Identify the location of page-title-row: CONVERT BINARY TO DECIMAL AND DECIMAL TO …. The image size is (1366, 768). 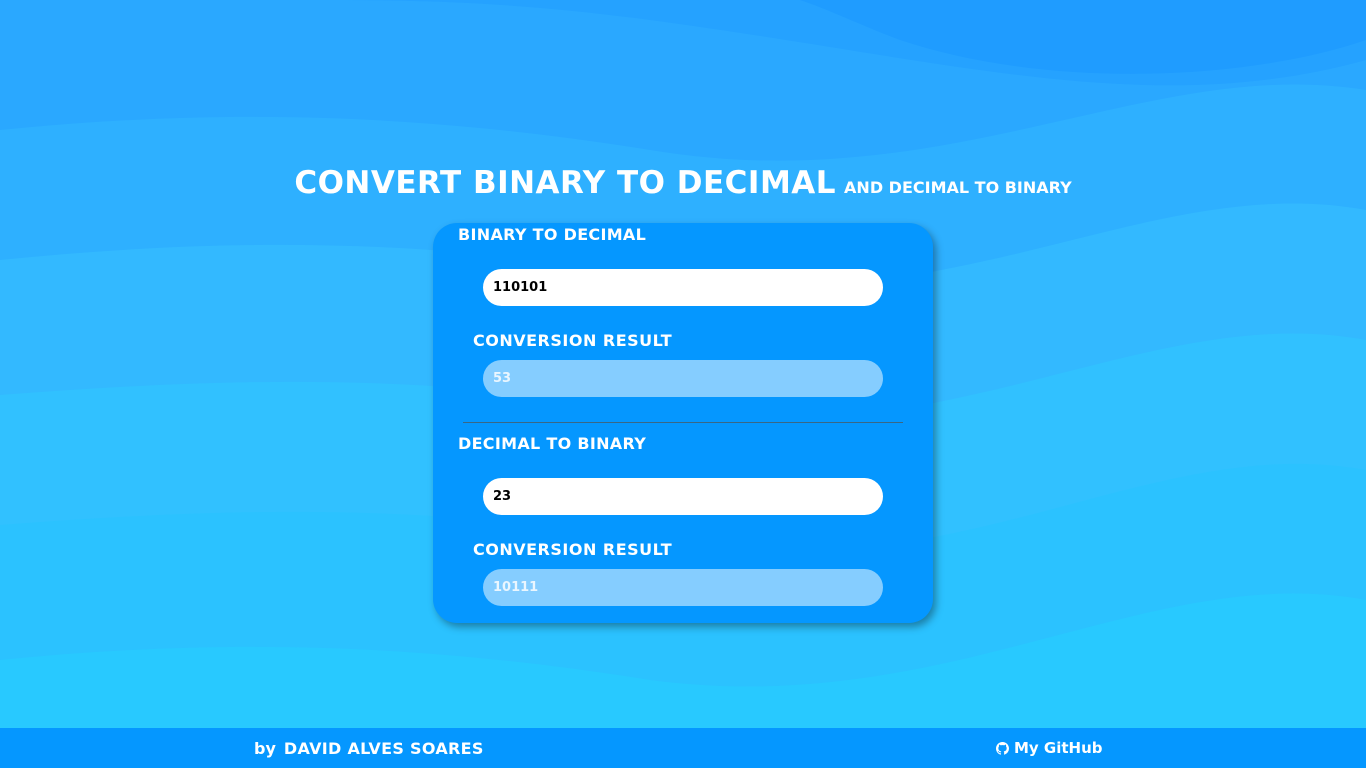
(683, 183).